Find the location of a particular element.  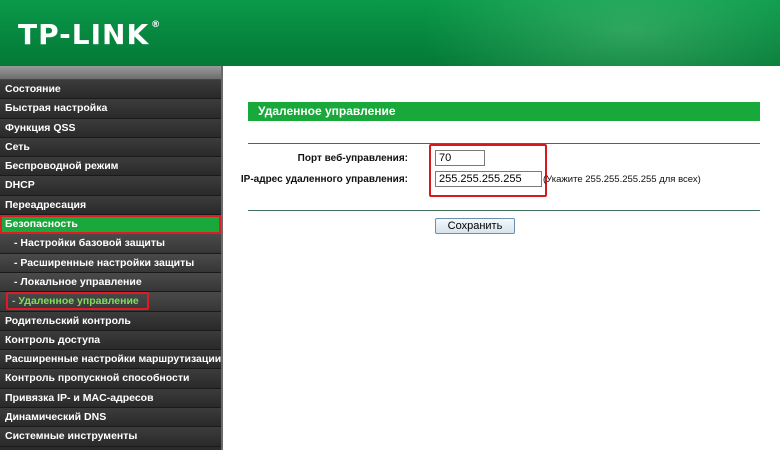

bottom-divider is located at coordinates (504, 210).